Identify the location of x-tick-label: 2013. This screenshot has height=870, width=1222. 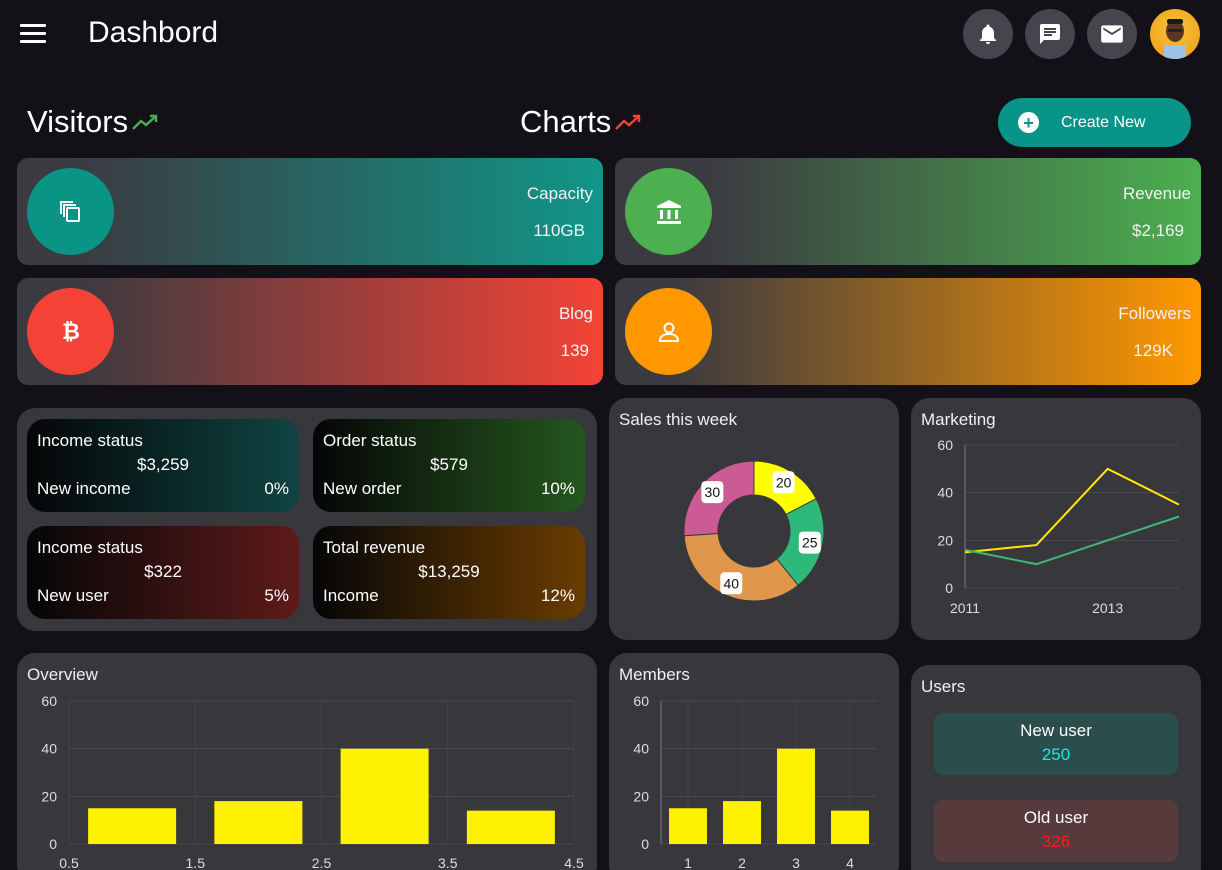
(1107, 608).